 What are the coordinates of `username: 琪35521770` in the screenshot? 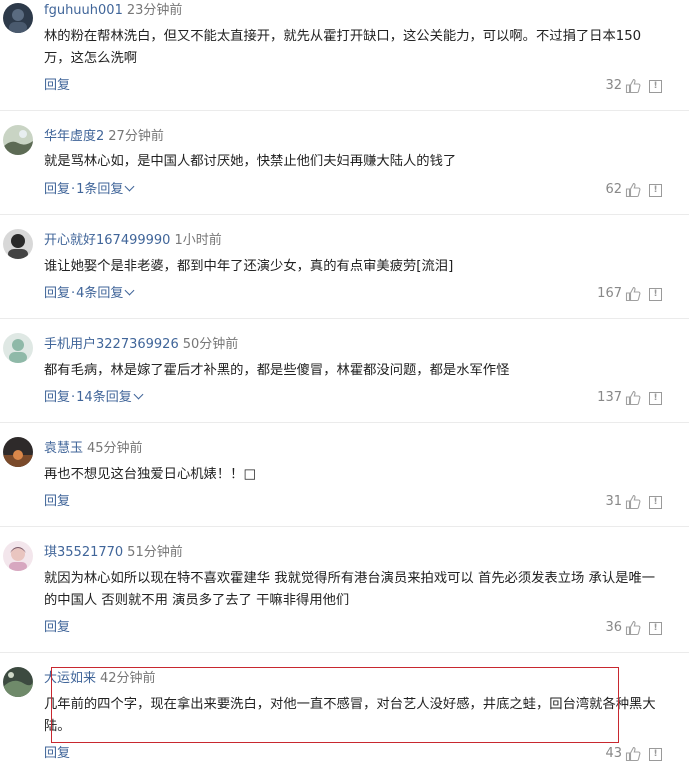 It's located at (83, 552).